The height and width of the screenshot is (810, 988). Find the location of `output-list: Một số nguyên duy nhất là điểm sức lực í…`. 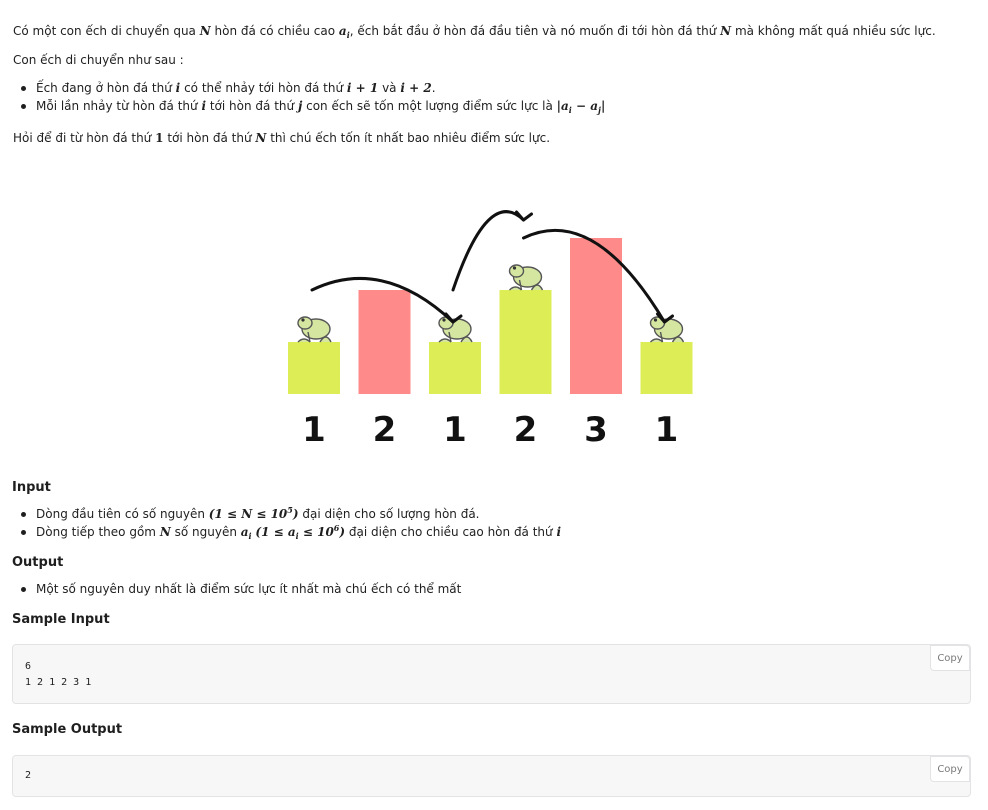

output-list: Một số nguyên duy nhất là điểm sức lực í… is located at coordinates (230, 589).